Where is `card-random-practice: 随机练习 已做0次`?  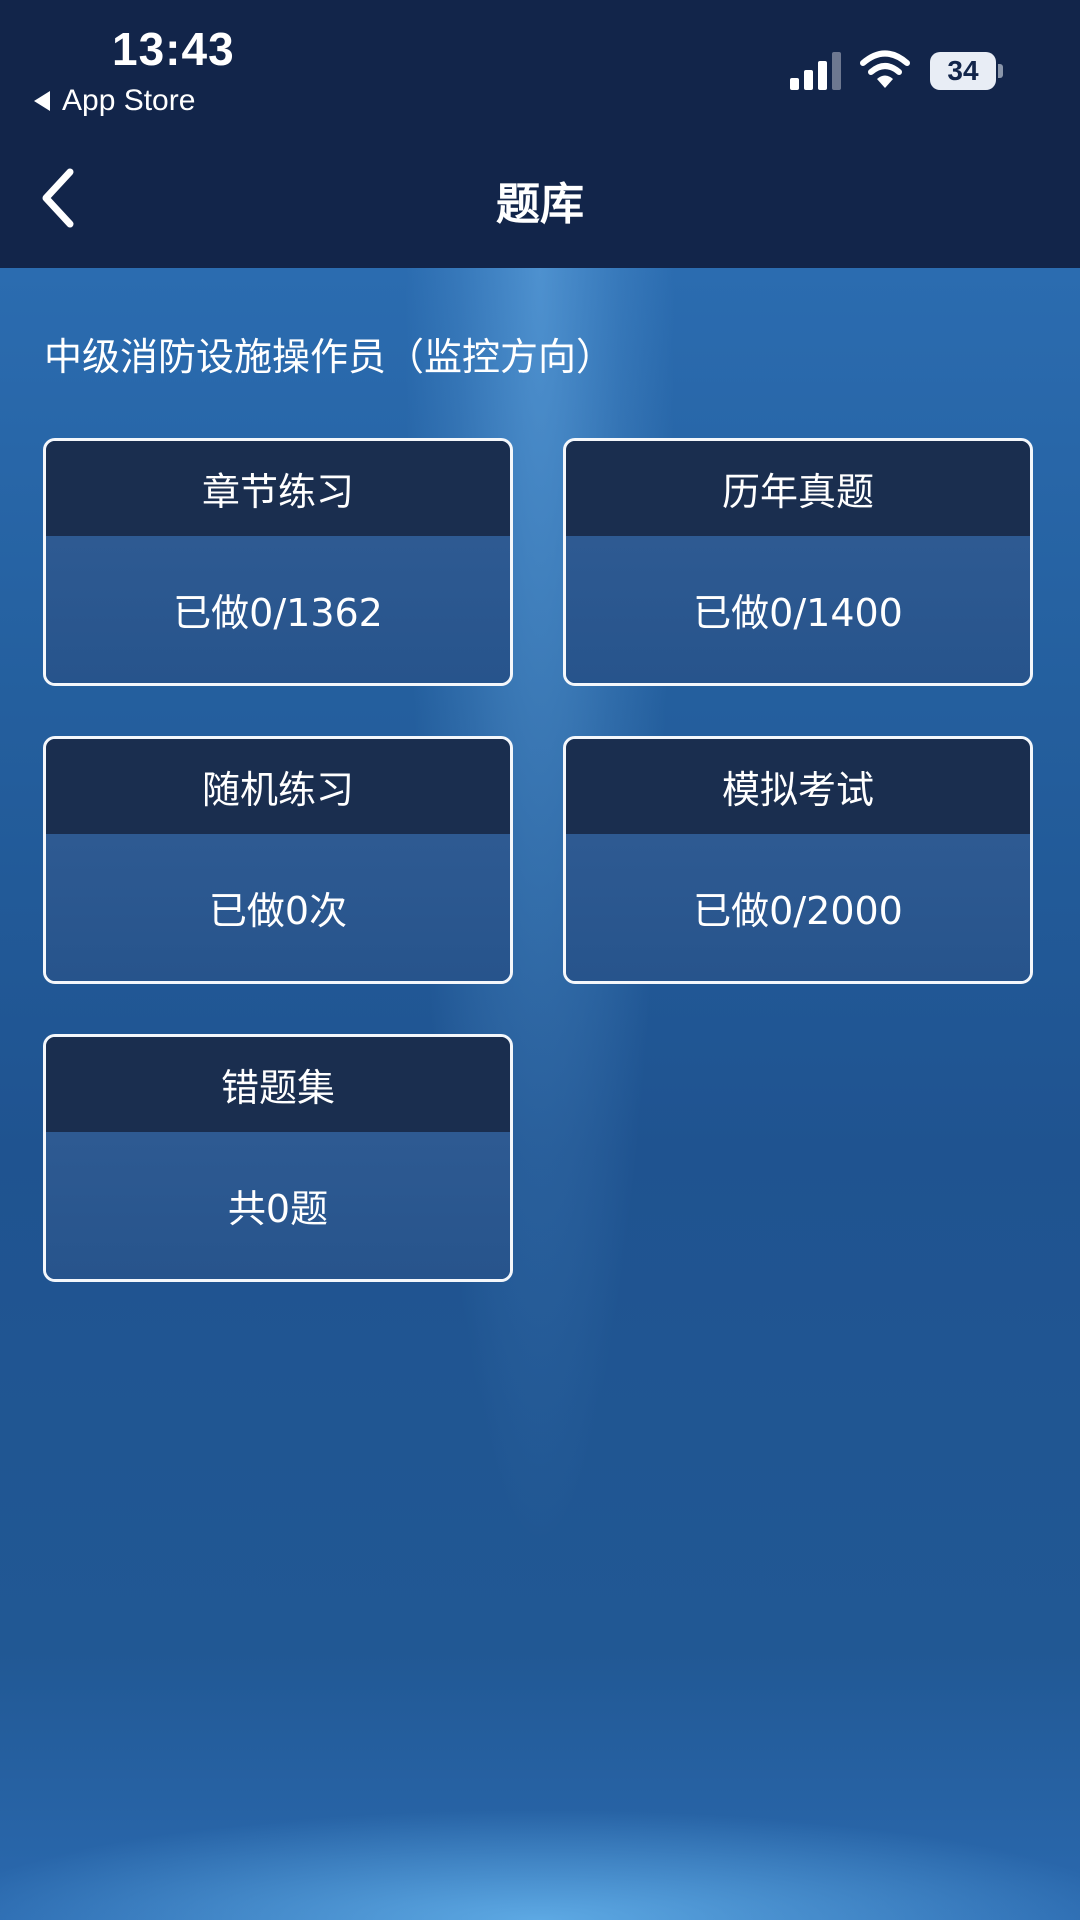 card-random-practice: 随机练习 已做0次 is located at coordinates (278, 860).